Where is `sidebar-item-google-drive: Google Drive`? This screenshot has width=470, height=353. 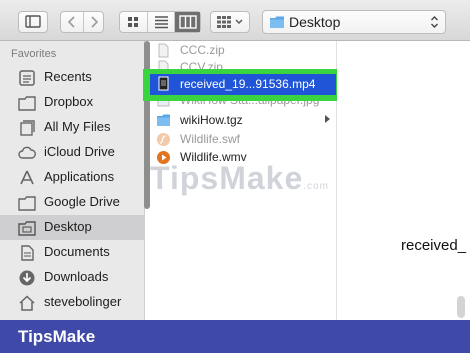 sidebar-item-google-drive: Google Drive is located at coordinates (72, 202).